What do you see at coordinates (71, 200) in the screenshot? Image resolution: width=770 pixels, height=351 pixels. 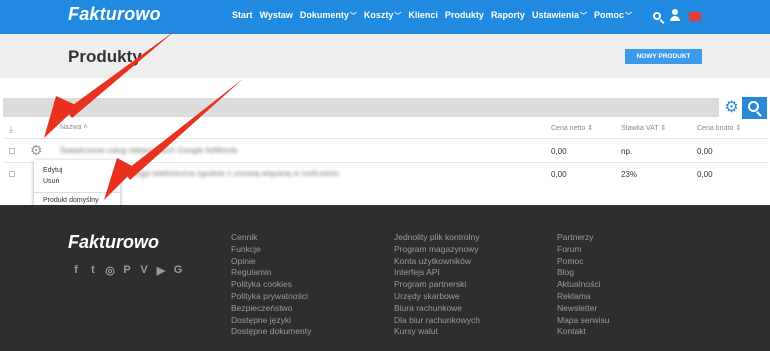 I see `menu-item-default-product: Produkt domyślny` at bounding box center [71, 200].